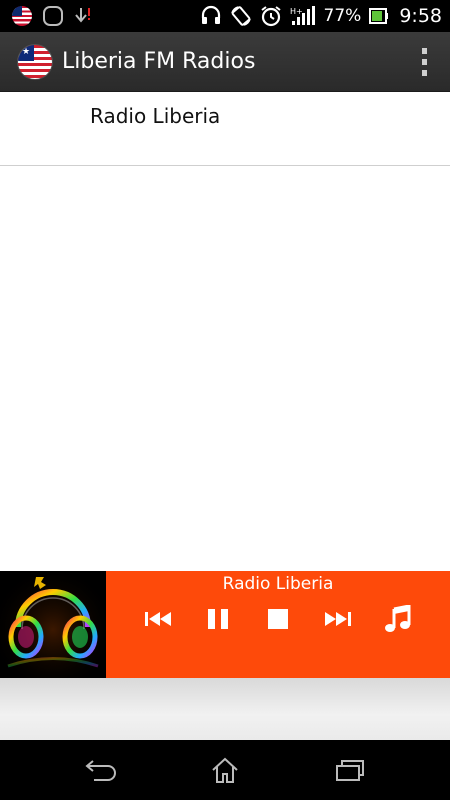 This screenshot has width=450, height=800. I want to click on signal-icon: H+, so click(302, 15).